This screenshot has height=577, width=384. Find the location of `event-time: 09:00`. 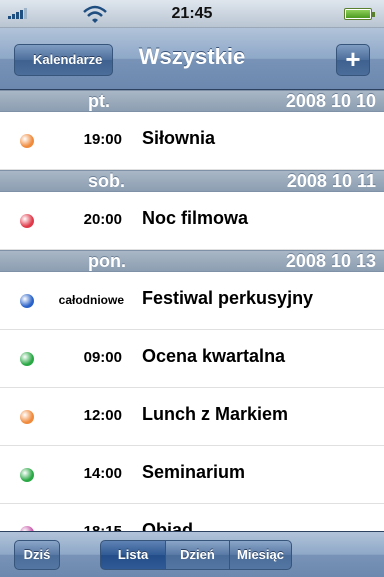

event-time: 09:00 is located at coordinates (102, 357).